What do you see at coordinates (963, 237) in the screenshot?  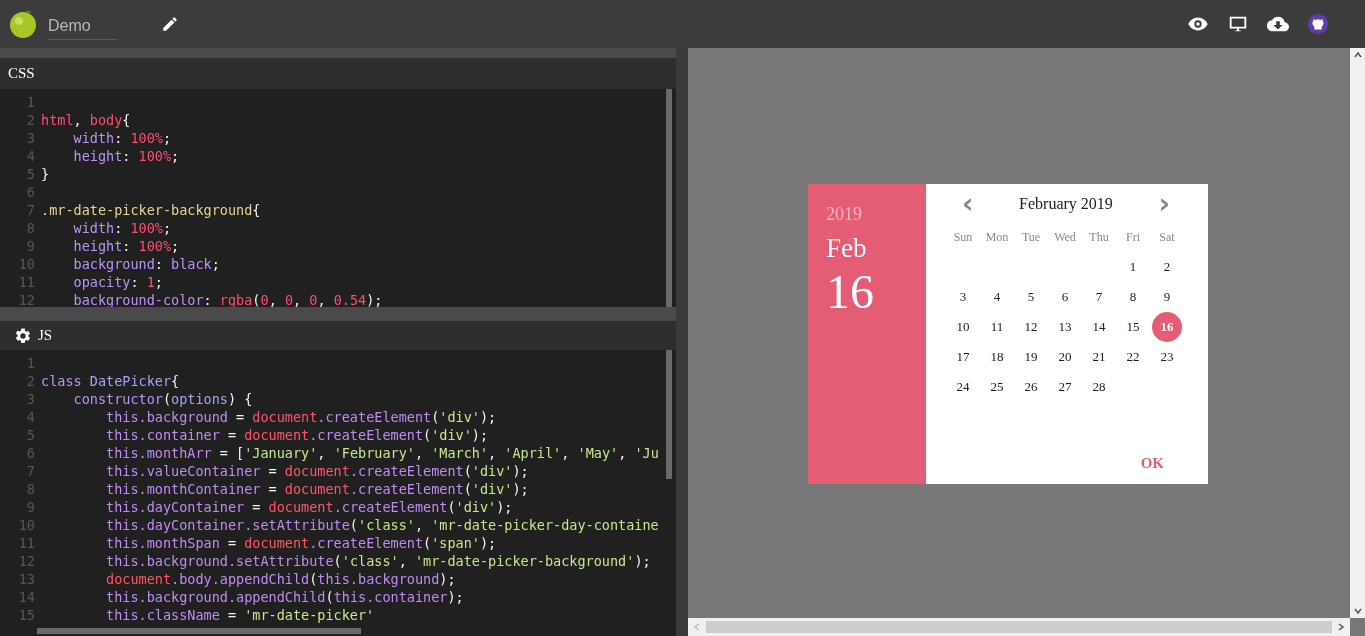 I see `weekday-label: Sun` at bounding box center [963, 237].